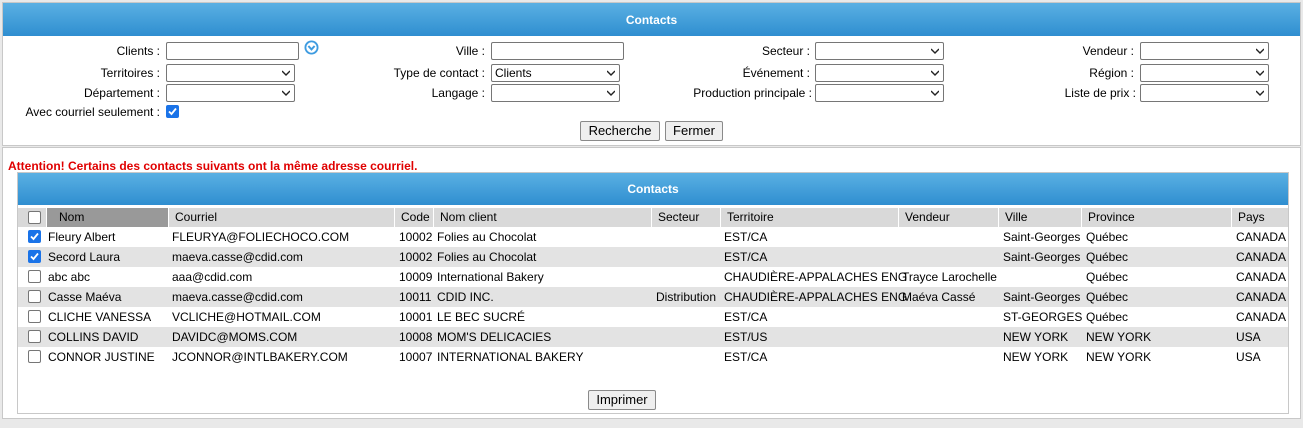 The width and height of the screenshot is (1303, 428). Describe the element at coordinates (542, 217) in the screenshot. I see `column-header-nom-client: Nom client` at that location.